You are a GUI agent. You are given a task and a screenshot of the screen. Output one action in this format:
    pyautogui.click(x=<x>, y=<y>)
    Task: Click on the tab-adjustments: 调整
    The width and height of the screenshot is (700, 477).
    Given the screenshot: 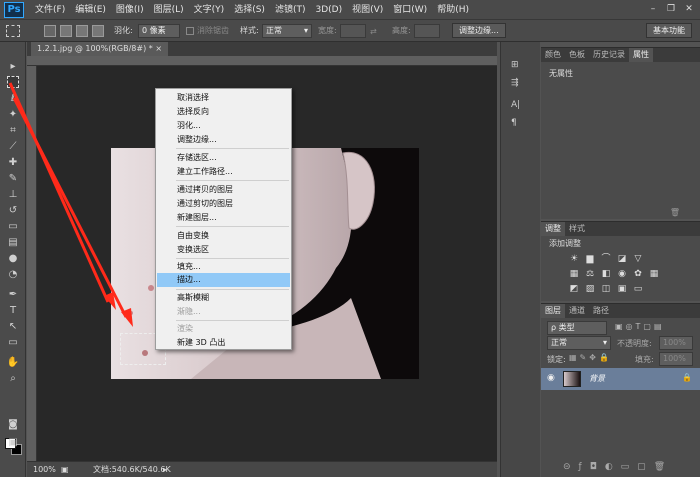 What is the action you would take?
    pyautogui.click(x=553, y=229)
    